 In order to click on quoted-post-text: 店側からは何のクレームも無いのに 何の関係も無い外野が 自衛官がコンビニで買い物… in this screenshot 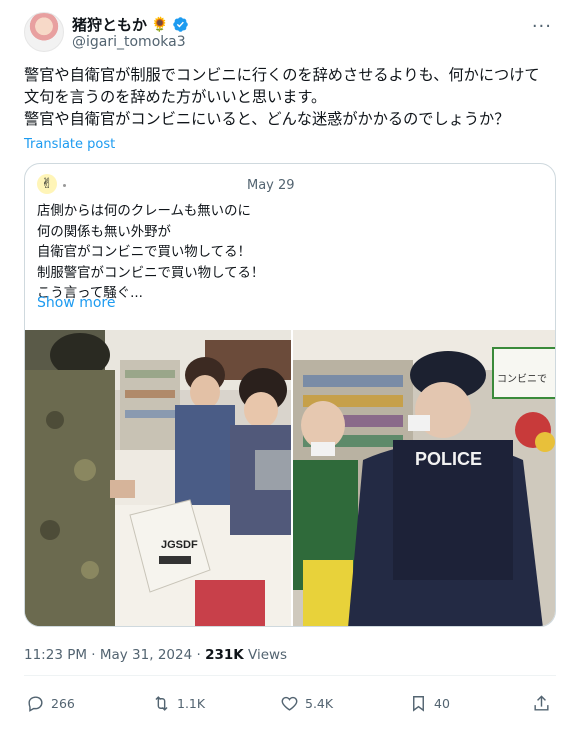, I will do `click(151, 252)`.